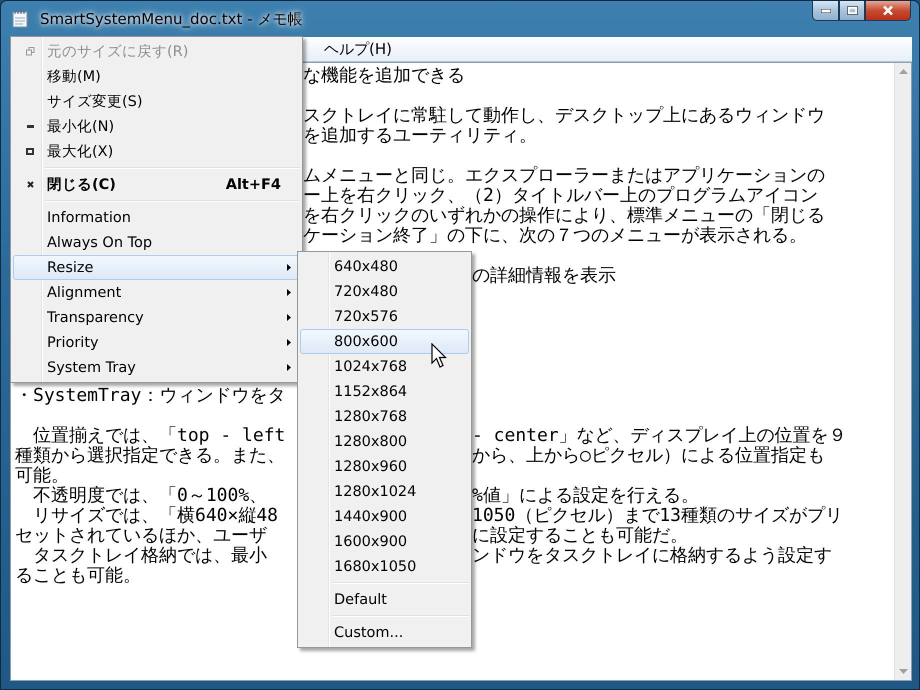  Describe the element at coordinates (156, 101) in the screenshot. I see `menu-item: サイズ変更(S)` at that location.